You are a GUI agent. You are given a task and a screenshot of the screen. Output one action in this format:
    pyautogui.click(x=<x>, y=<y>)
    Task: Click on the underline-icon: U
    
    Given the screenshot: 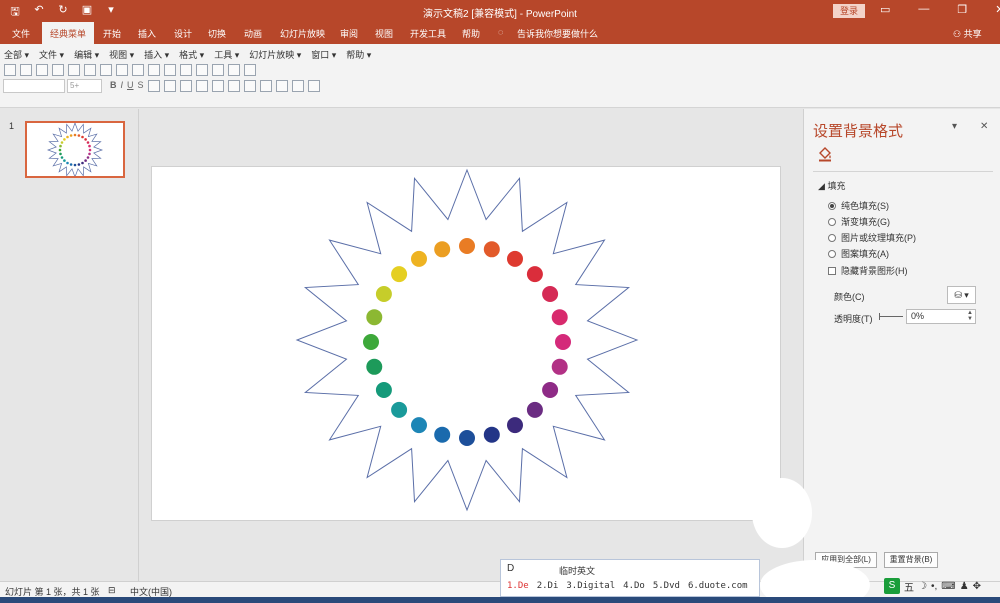 What is the action you would take?
    pyautogui.click(x=130, y=86)
    